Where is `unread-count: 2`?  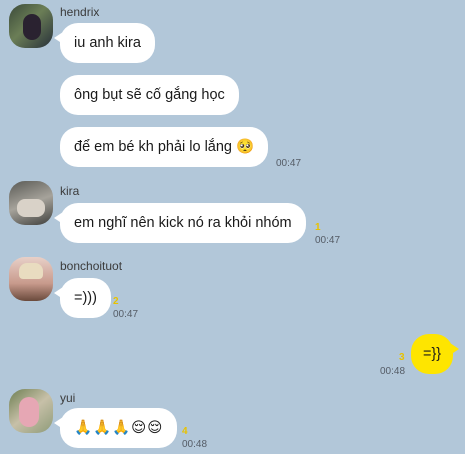
unread-count: 2 is located at coordinates (116, 301).